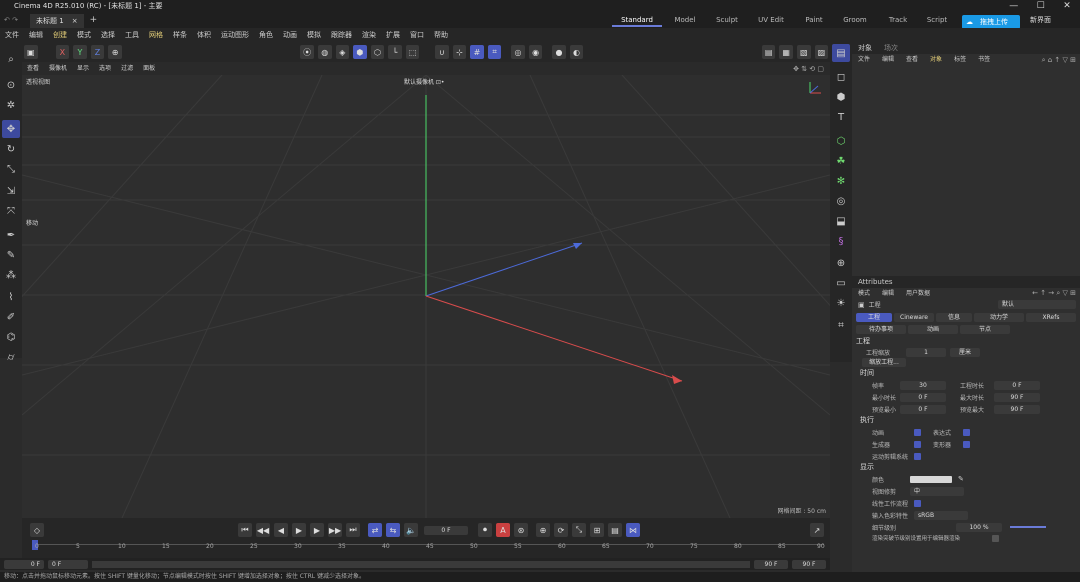  I want to click on vp-menu-panel: 面板, so click(149, 69).